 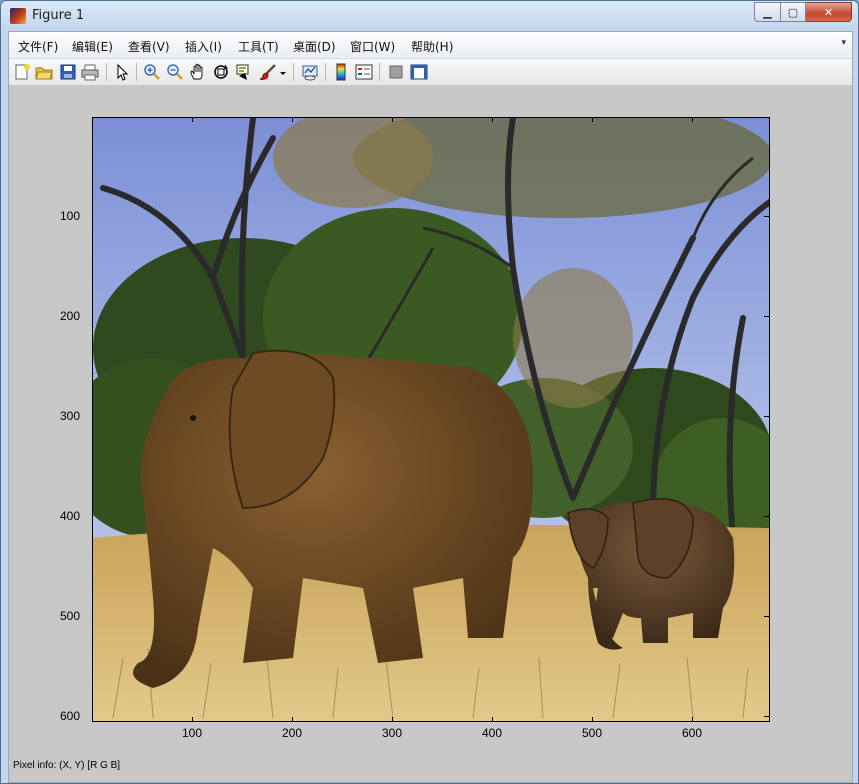 I want to click on x-tick-label: 600, so click(x=692, y=733).